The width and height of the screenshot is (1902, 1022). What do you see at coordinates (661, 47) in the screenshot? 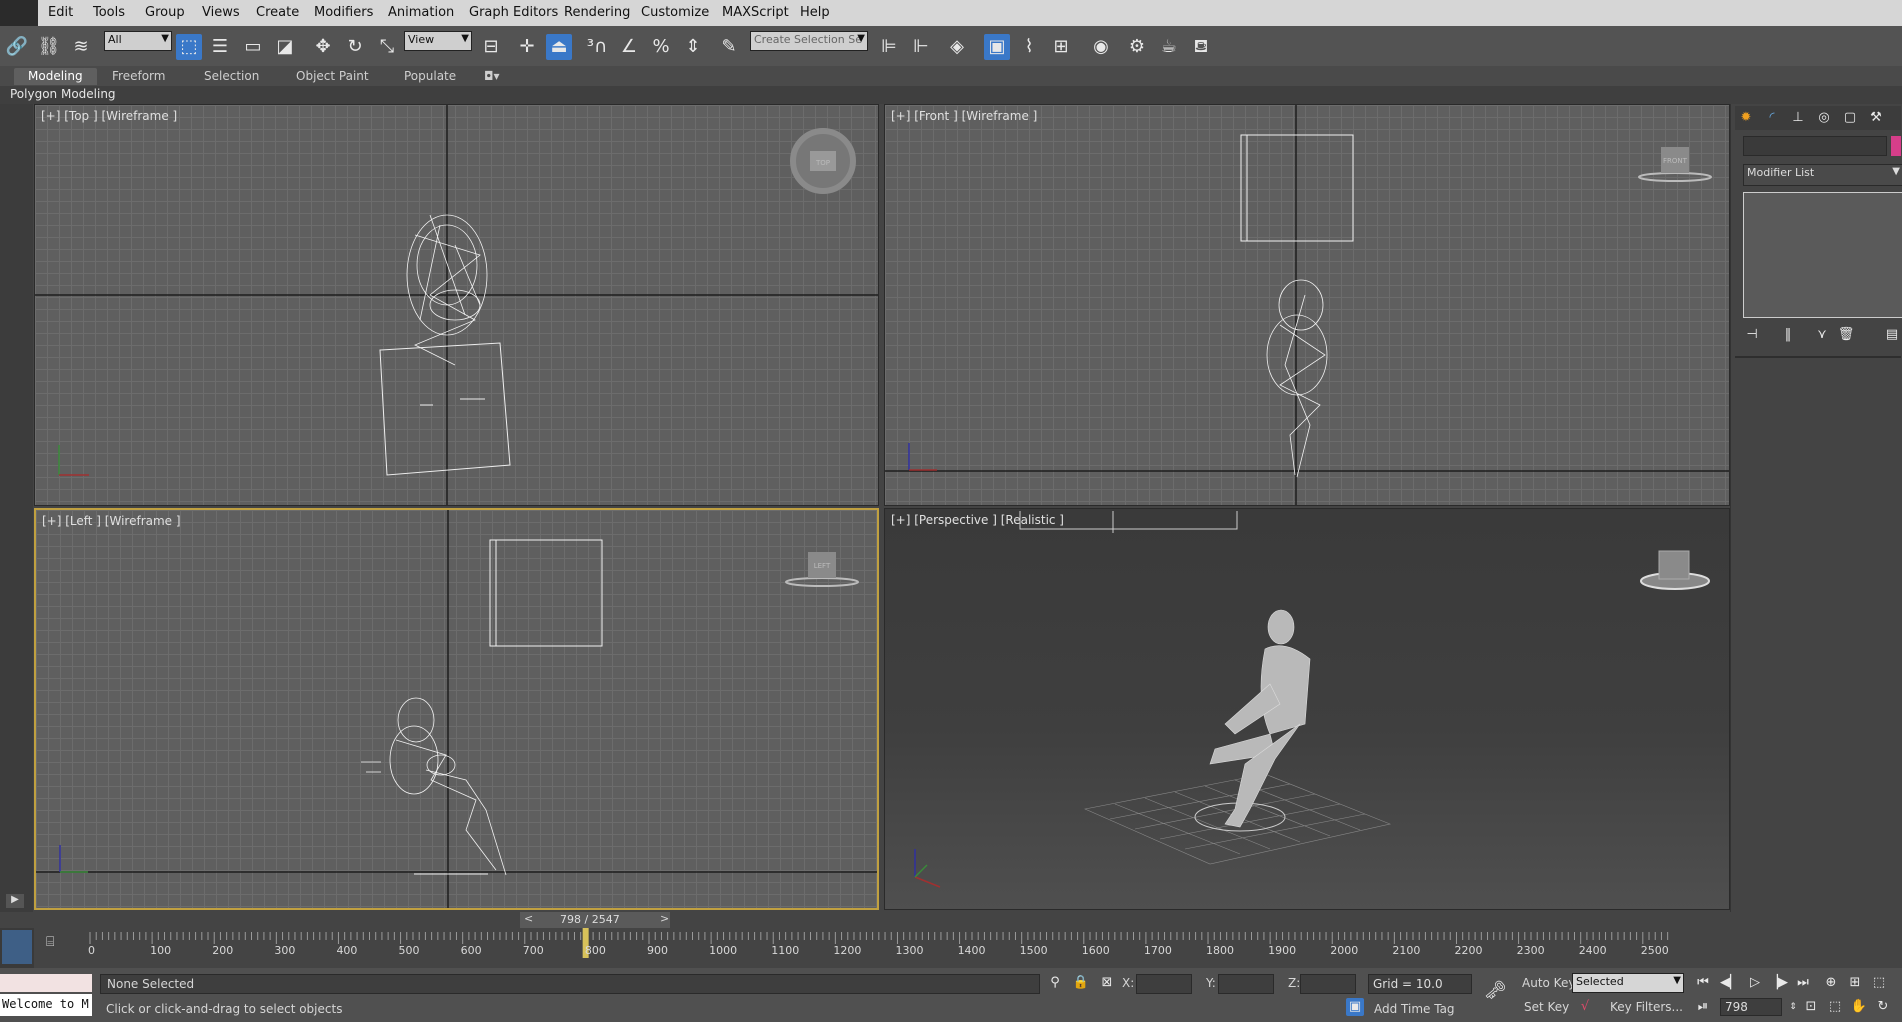
I see `percent-snap-icon: %` at bounding box center [661, 47].